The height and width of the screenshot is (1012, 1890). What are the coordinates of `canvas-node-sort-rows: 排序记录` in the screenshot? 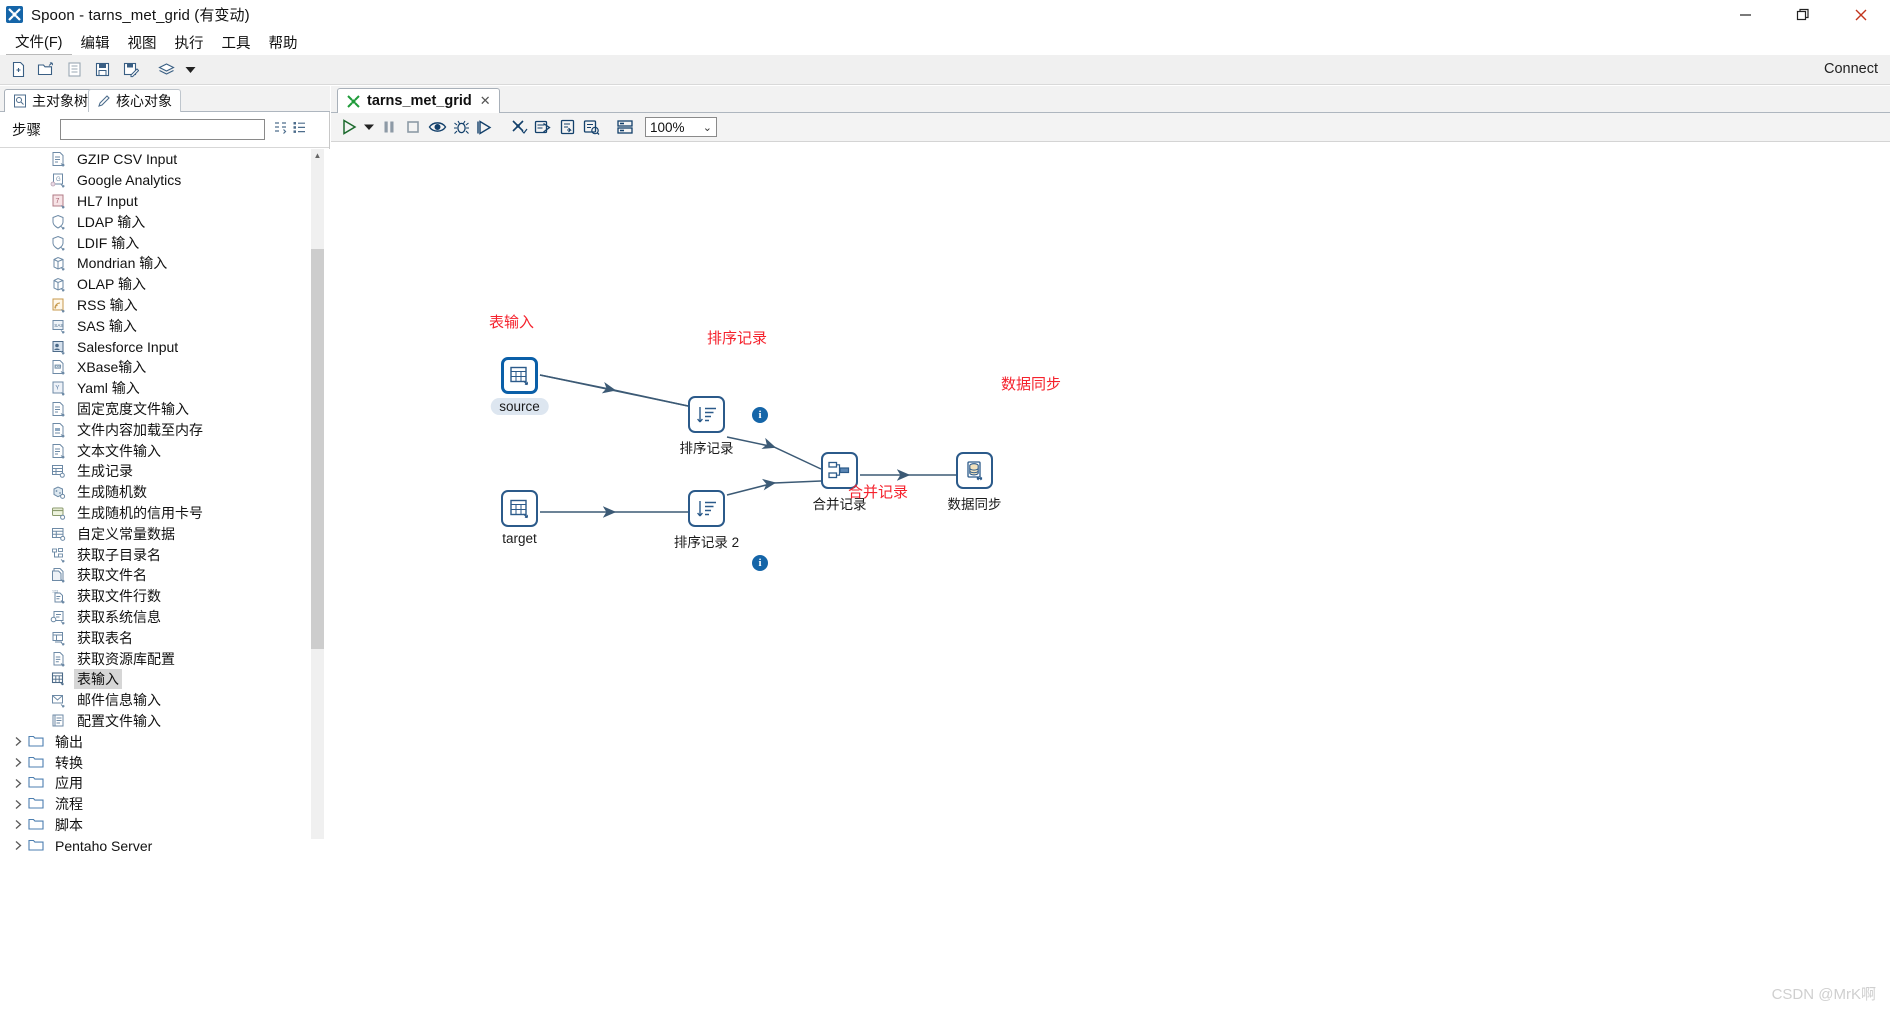 It's located at (707, 426).